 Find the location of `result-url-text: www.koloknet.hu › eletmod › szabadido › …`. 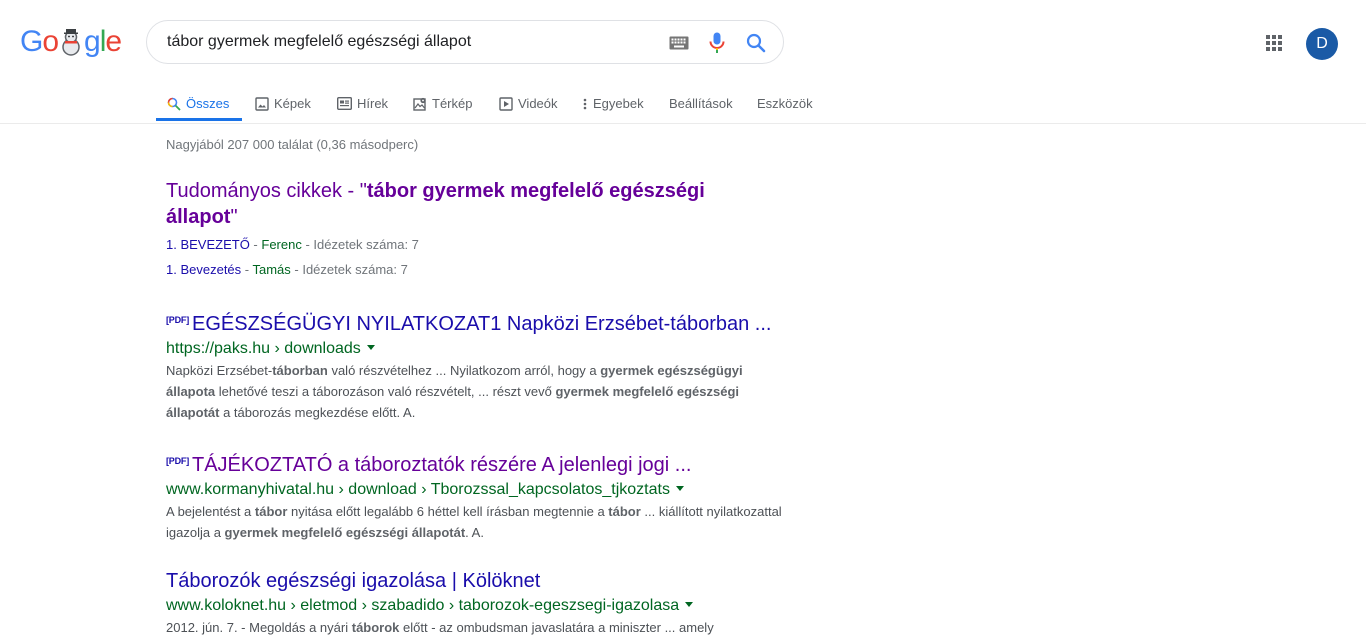

result-url-text: www.koloknet.hu › eletmod › szabadido › … is located at coordinates (423, 605).